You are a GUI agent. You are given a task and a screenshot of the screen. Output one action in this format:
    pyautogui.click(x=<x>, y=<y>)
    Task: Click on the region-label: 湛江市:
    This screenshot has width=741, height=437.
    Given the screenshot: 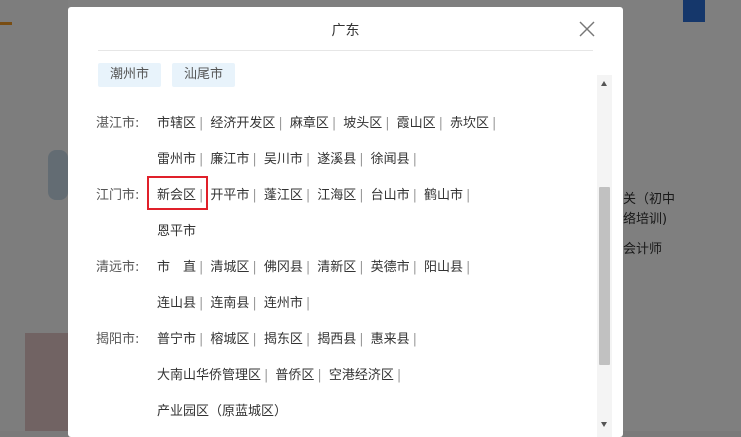 What is the action you would take?
    pyautogui.click(x=118, y=123)
    